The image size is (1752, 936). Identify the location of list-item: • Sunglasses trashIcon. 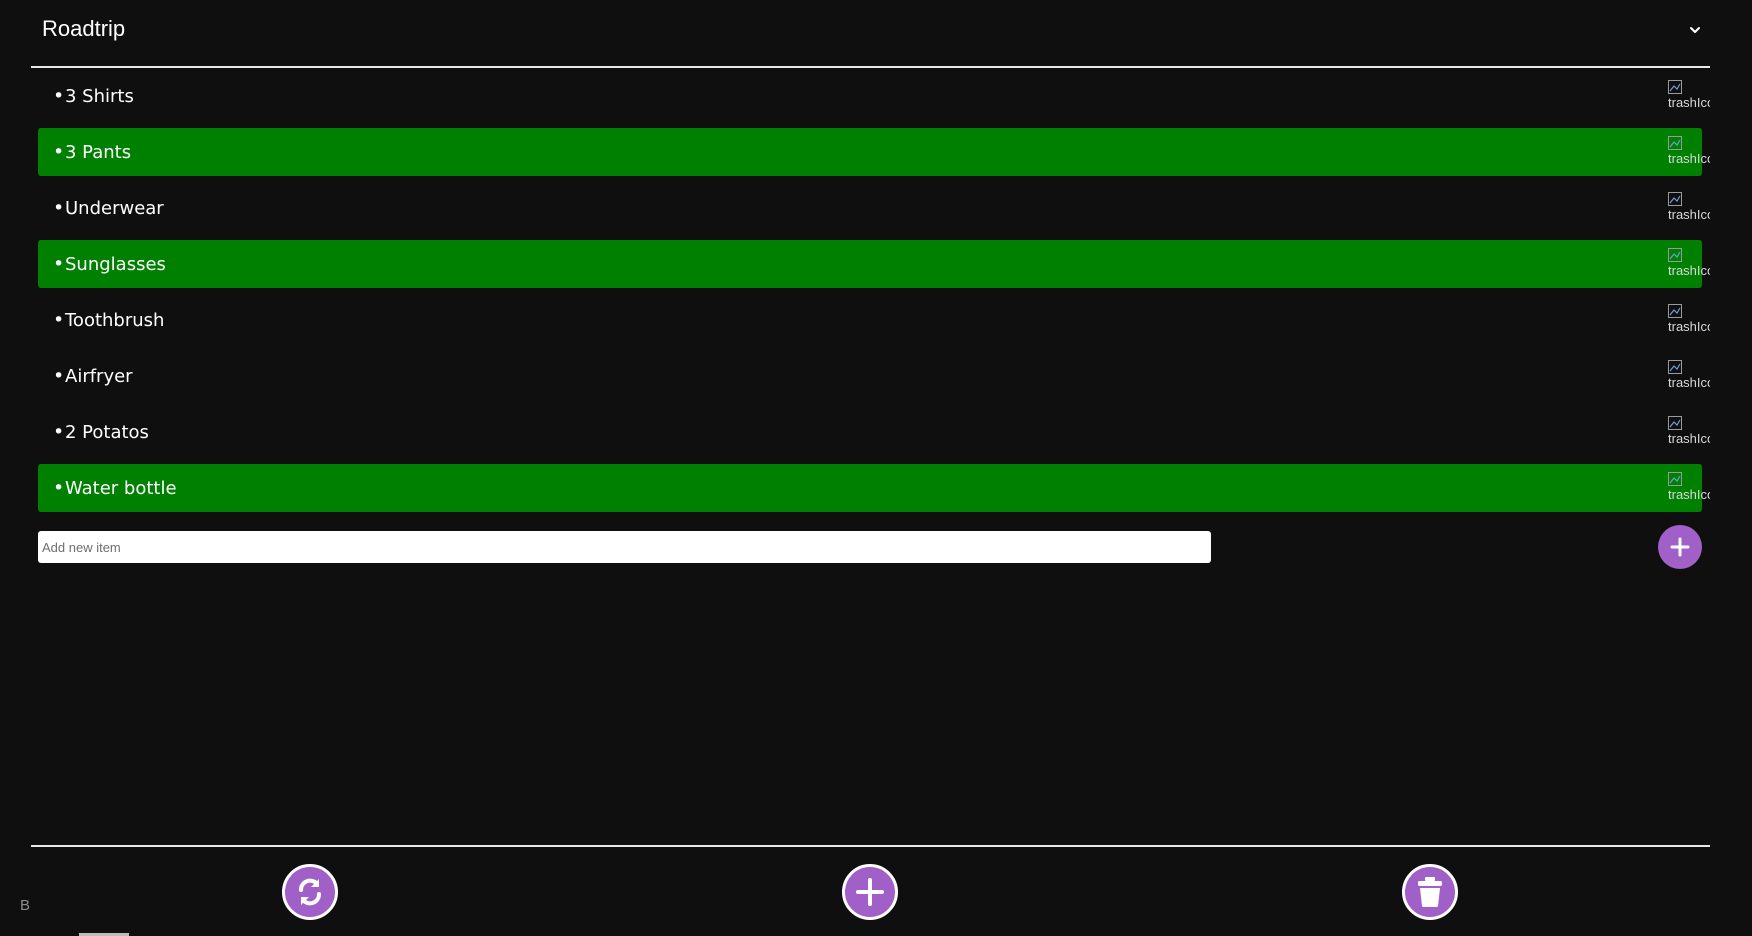
(874, 264).